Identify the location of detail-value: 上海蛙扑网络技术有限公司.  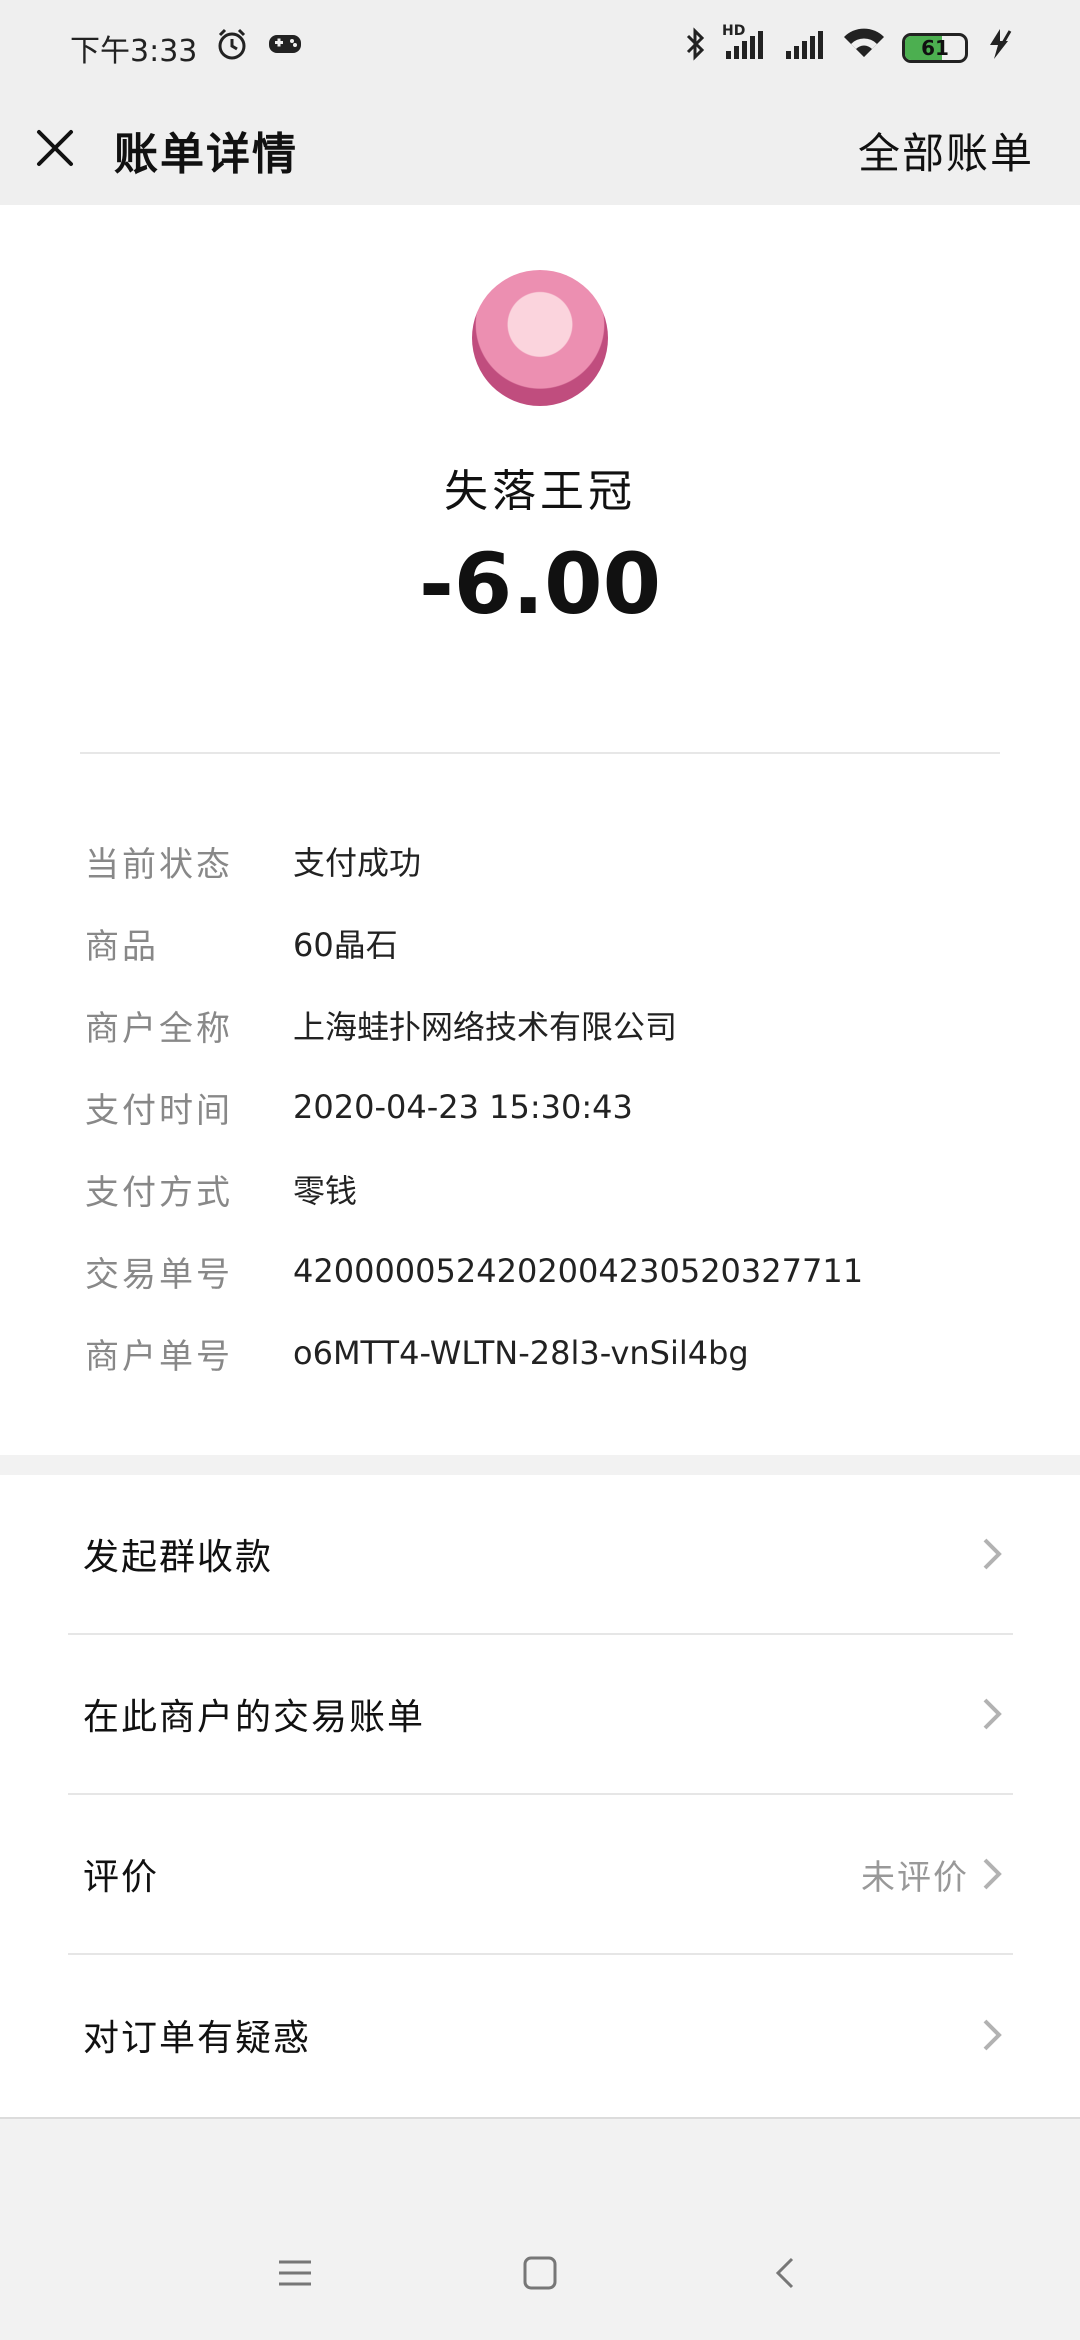
(485, 1027).